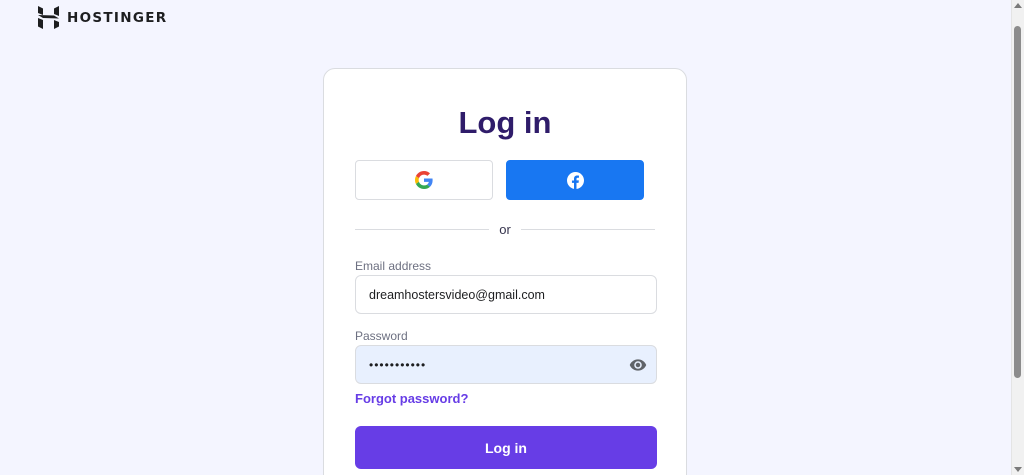 The height and width of the screenshot is (475, 1024). Describe the element at coordinates (1017, 202) in the screenshot. I see `scrollbar-thumb` at that location.